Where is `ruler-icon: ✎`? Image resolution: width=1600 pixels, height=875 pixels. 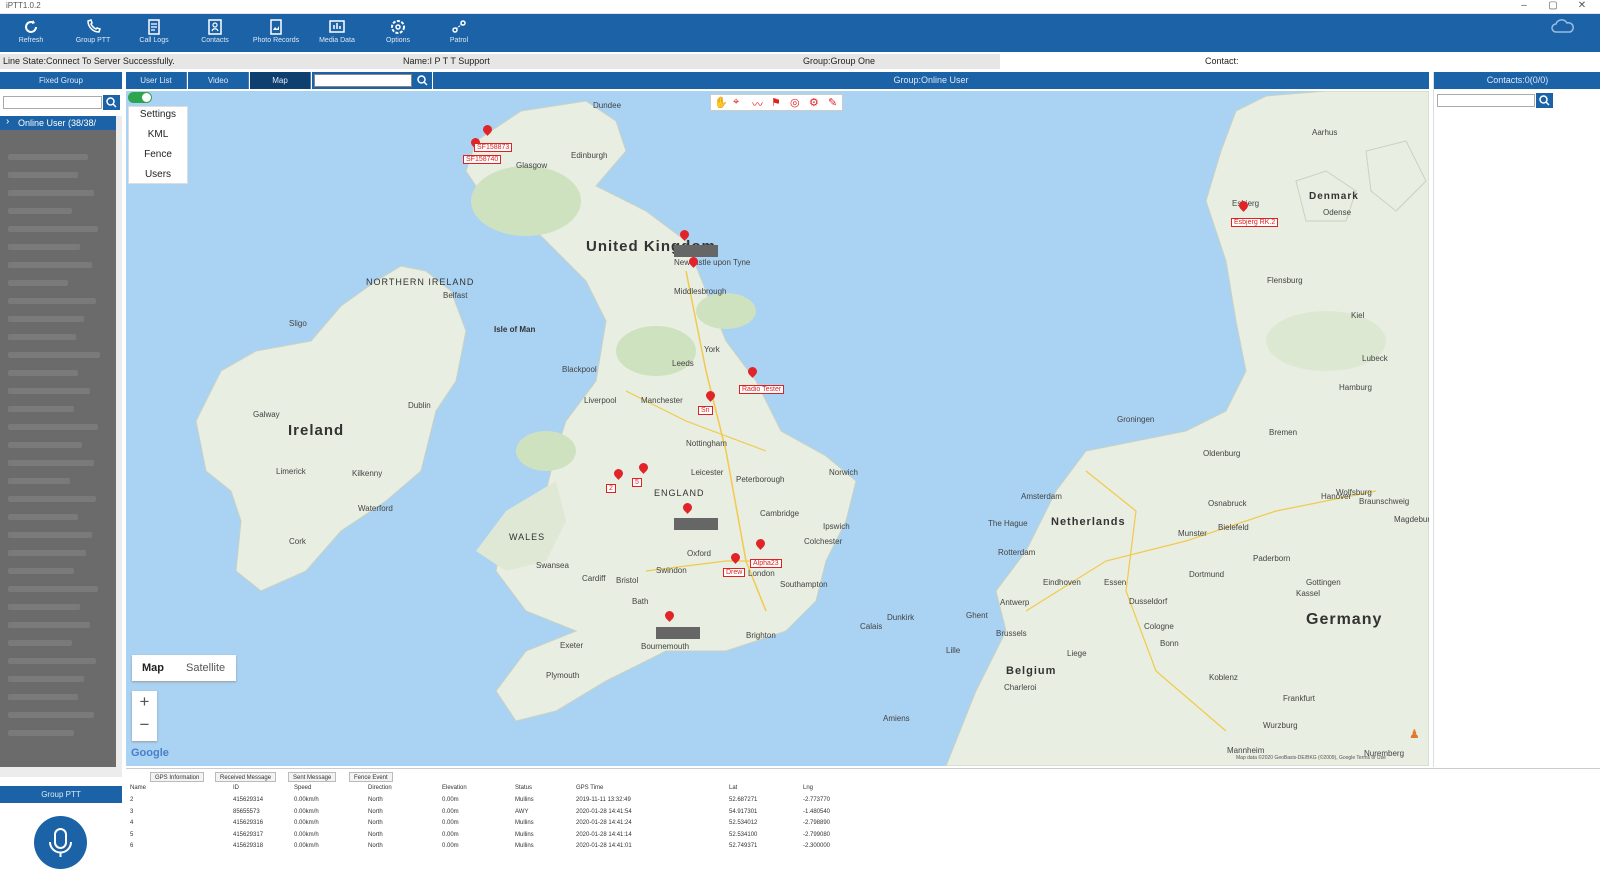 ruler-icon: ✎ is located at coordinates (832, 102).